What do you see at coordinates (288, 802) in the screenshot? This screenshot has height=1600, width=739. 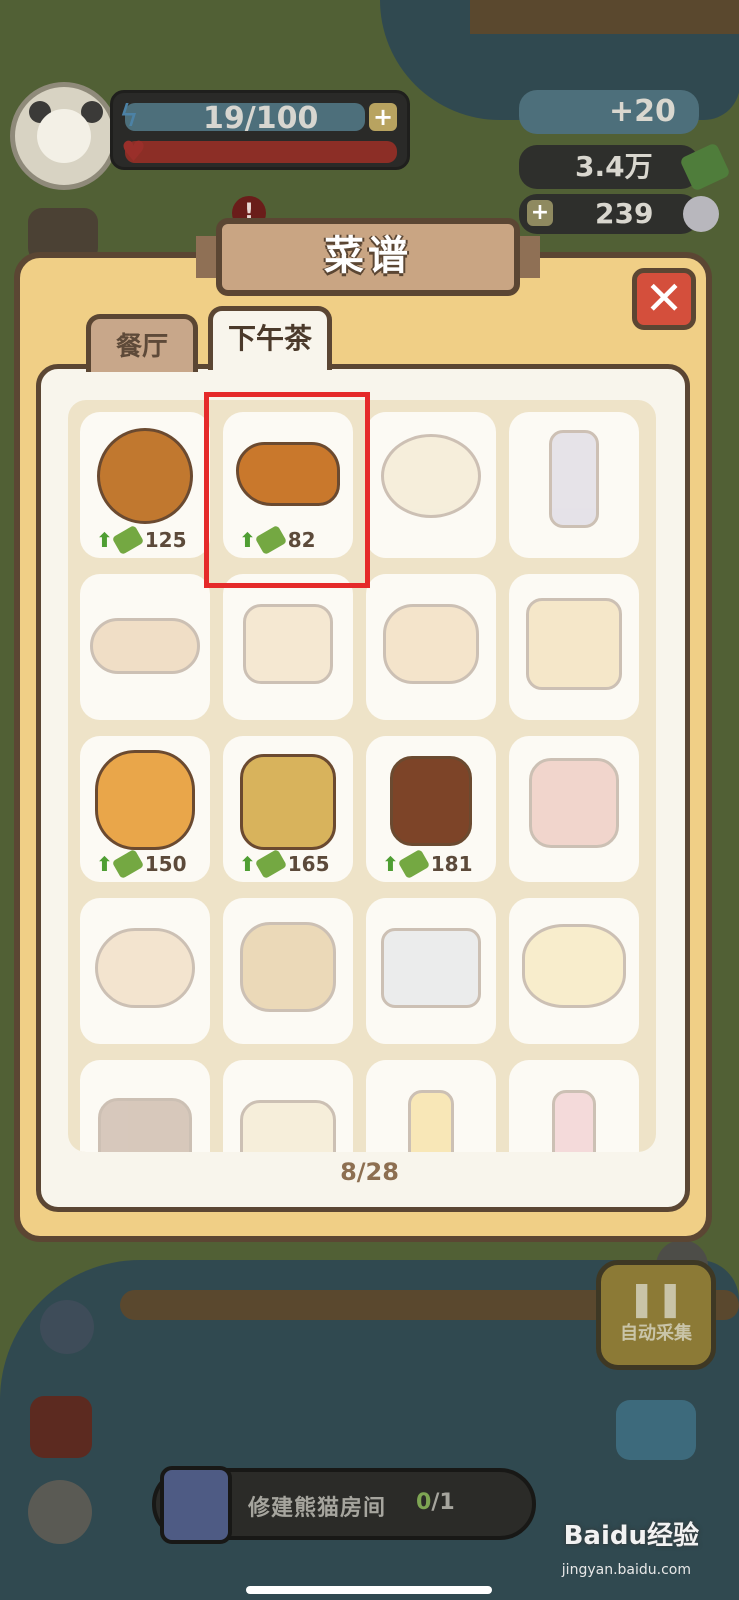 I see `mango-cake-icon` at bounding box center [288, 802].